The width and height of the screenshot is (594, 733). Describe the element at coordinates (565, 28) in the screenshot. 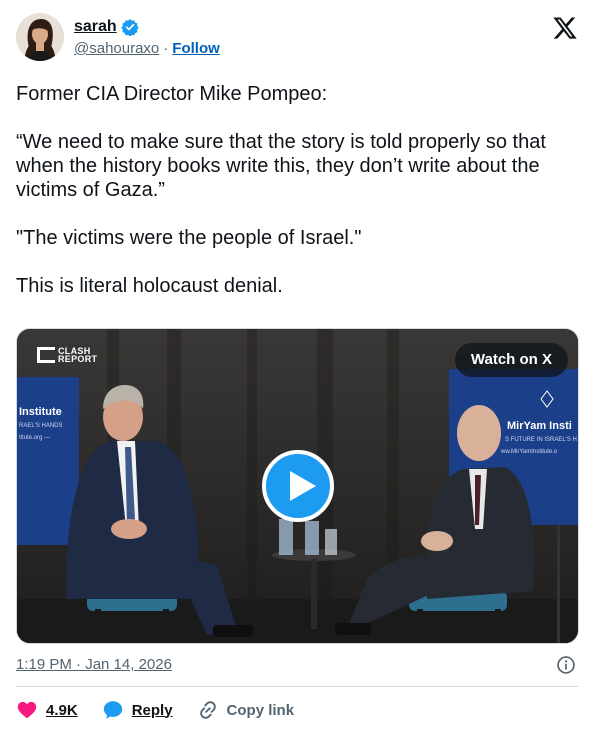

I see `x-logo-icon` at that location.